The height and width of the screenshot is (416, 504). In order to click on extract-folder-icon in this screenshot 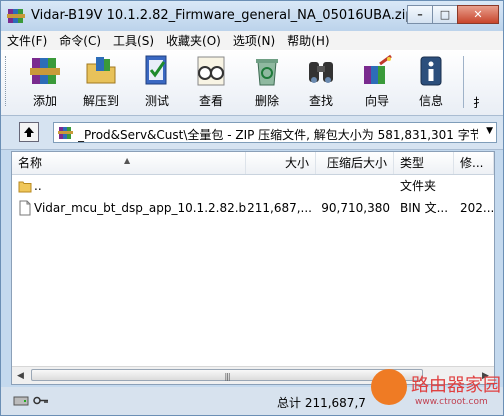, I will do `click(101, 70)`.